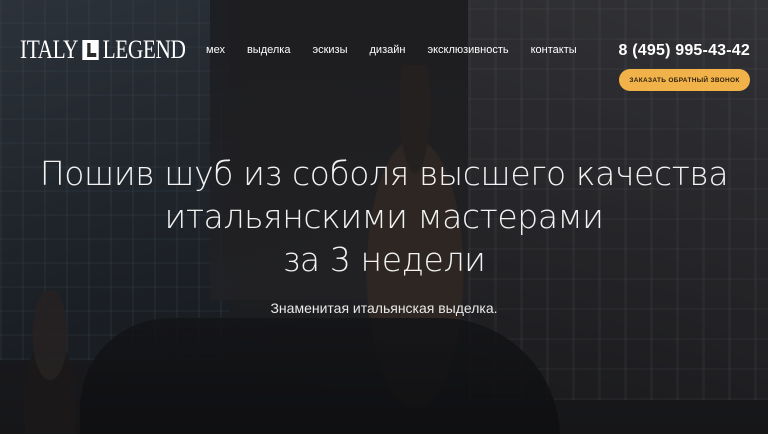 This screenshot has width=768, height=434. I want to click on nav-item-exclusivity: эксклюзивность, so click(467, 50).